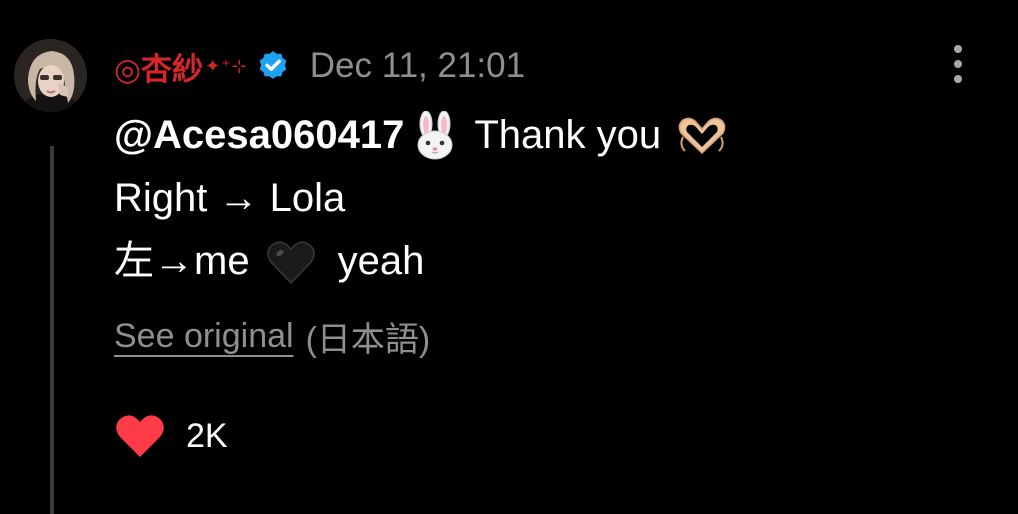  What do you see at coordinates (273, 65) in the screenshot?
I see `verified-badge-icon` at bounding box center [273, 65].